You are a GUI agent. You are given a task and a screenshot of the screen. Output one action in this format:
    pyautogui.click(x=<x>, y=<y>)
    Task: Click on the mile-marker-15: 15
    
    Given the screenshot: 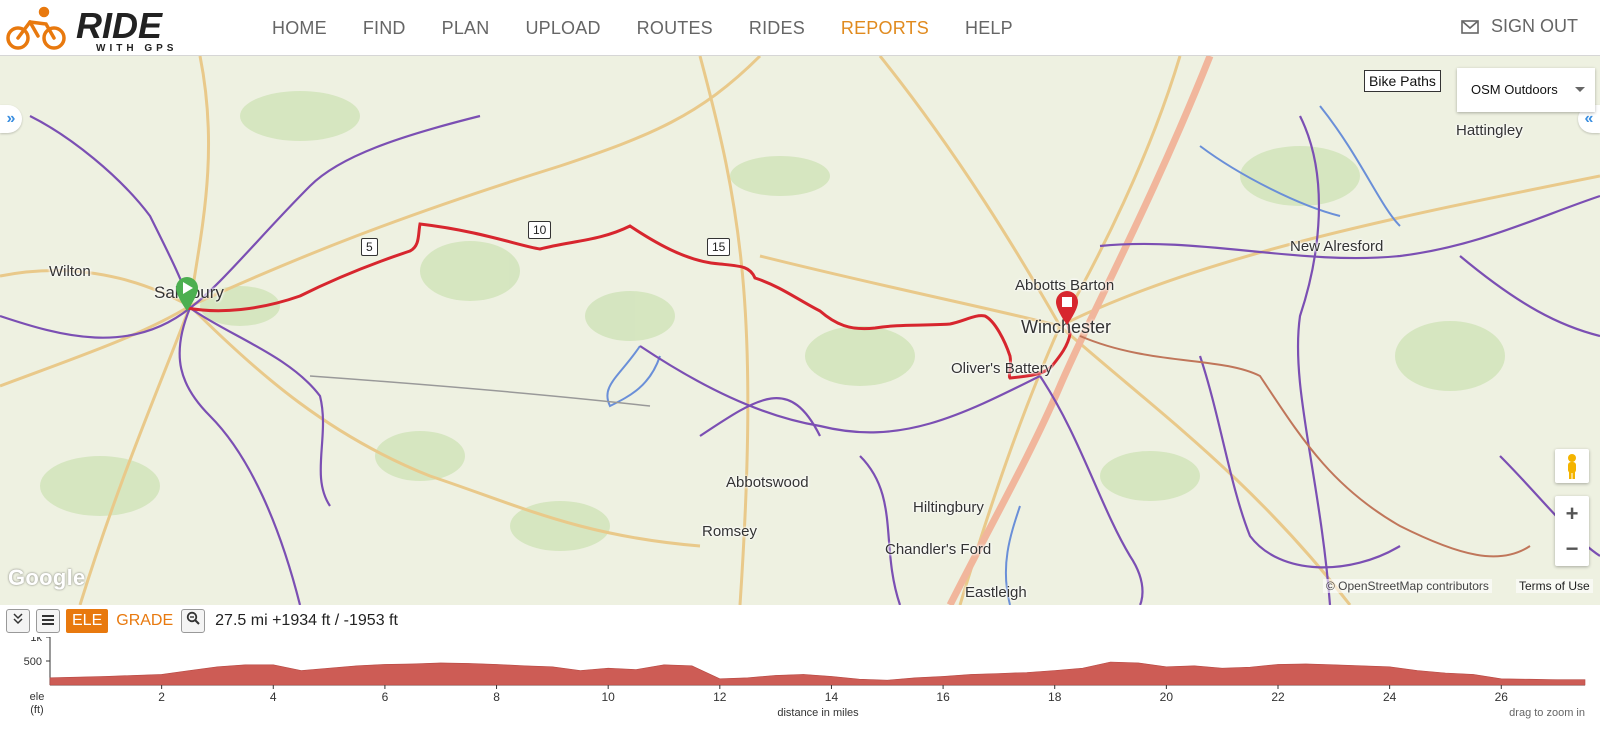 What is the action you would take?
    pyautogui.click(x=719, y=247)
    